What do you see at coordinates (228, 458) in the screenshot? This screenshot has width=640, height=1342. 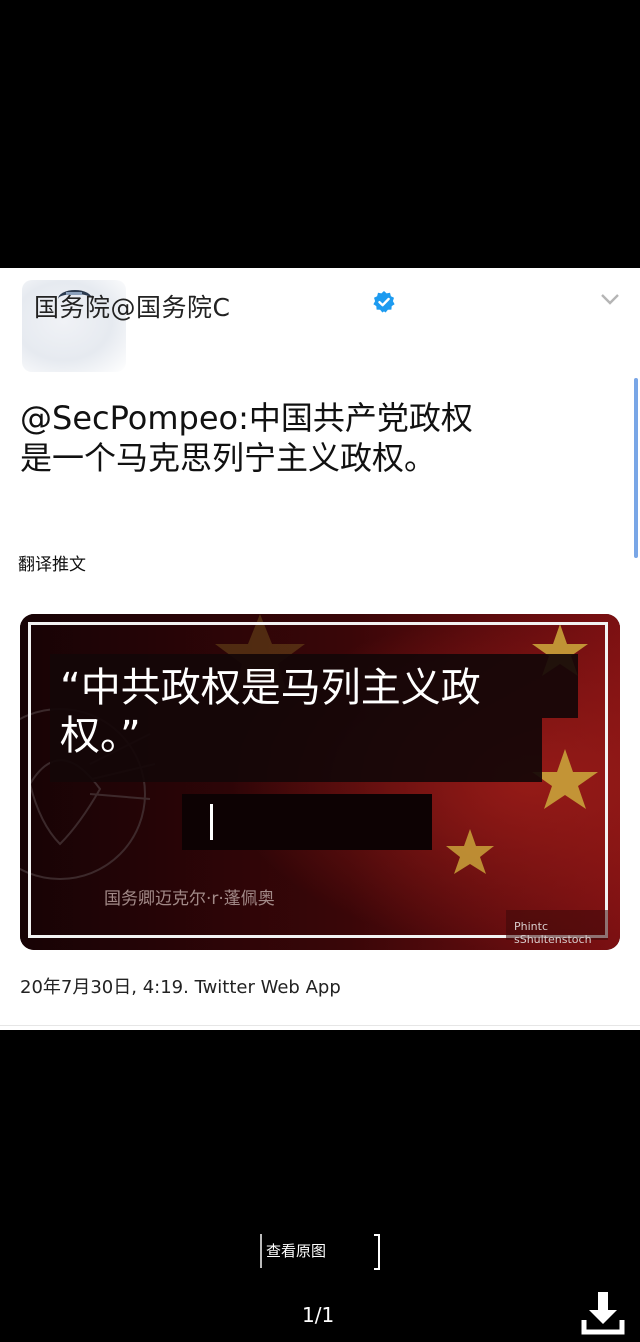 I see `tweet-text-line-2: 是一个马克思列宁主义政权。` at bounding box center [228, 458].